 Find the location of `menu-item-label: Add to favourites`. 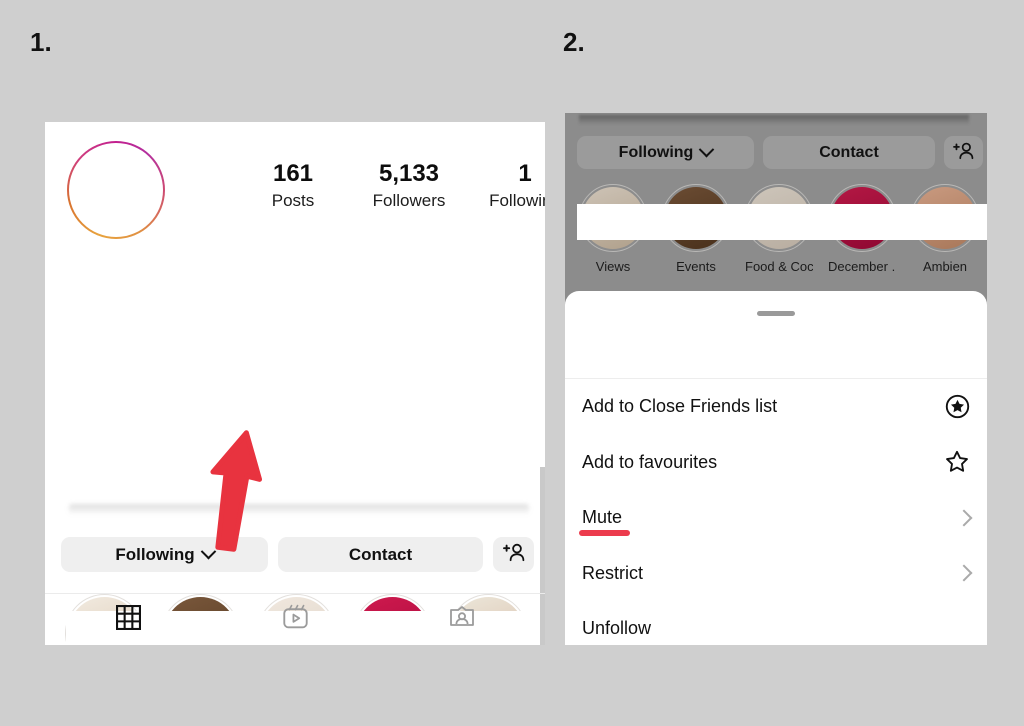

menu-item-label: Add to favourites is located at coordinates (650, 461).